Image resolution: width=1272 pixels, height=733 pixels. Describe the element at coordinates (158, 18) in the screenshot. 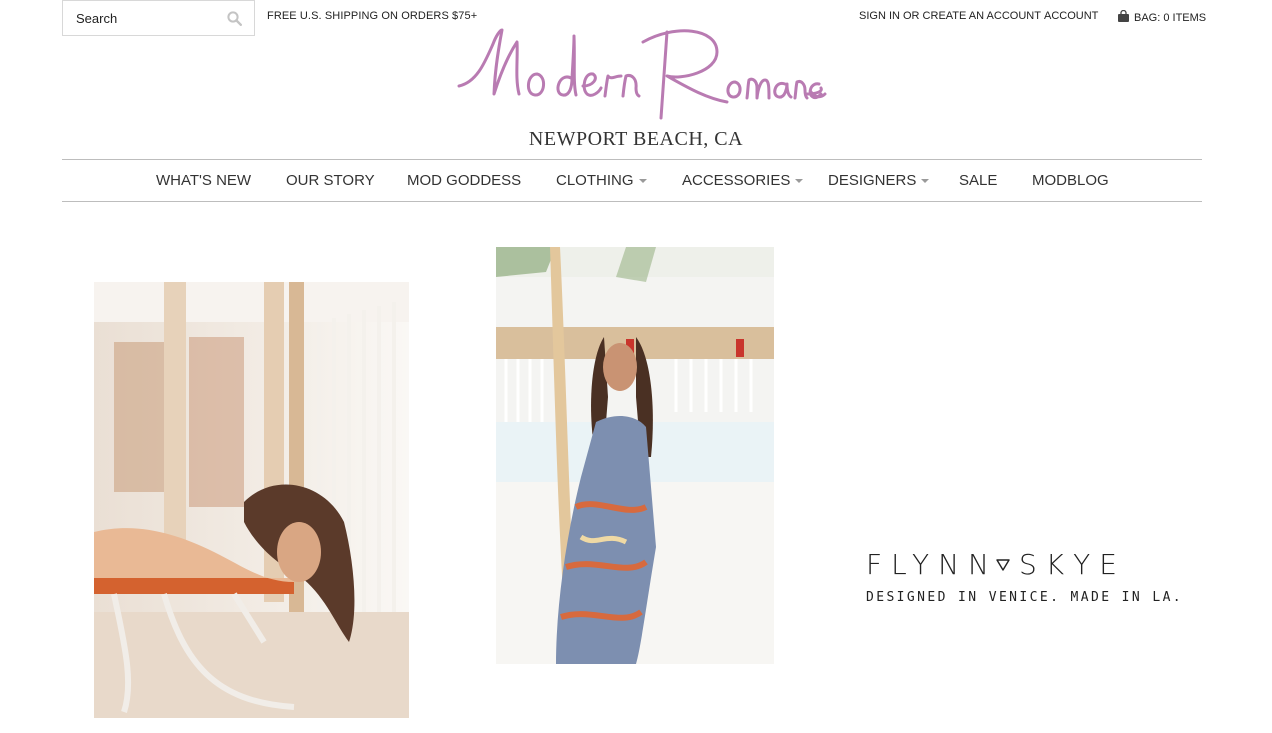

I see `search-input: Search` at that location.